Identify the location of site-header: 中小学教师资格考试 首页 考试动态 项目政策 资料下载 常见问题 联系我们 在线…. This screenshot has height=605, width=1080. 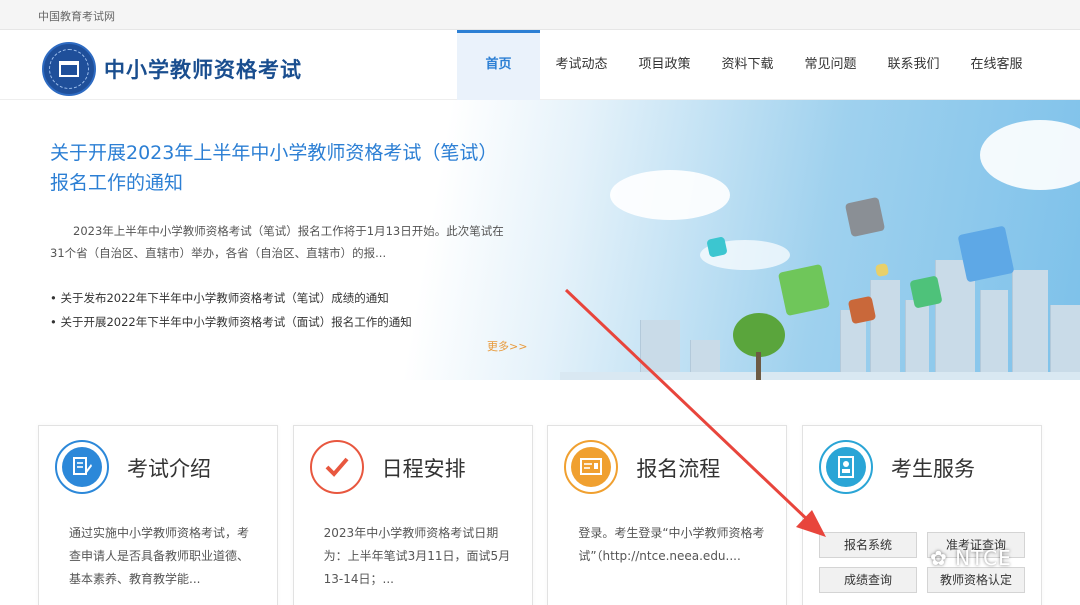
(540, 65).